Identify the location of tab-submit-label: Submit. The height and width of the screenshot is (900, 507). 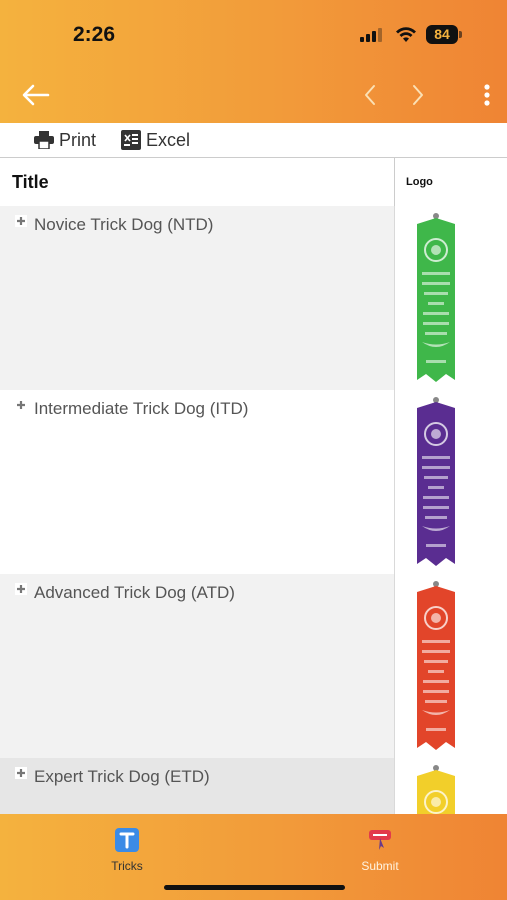
(380, 866).